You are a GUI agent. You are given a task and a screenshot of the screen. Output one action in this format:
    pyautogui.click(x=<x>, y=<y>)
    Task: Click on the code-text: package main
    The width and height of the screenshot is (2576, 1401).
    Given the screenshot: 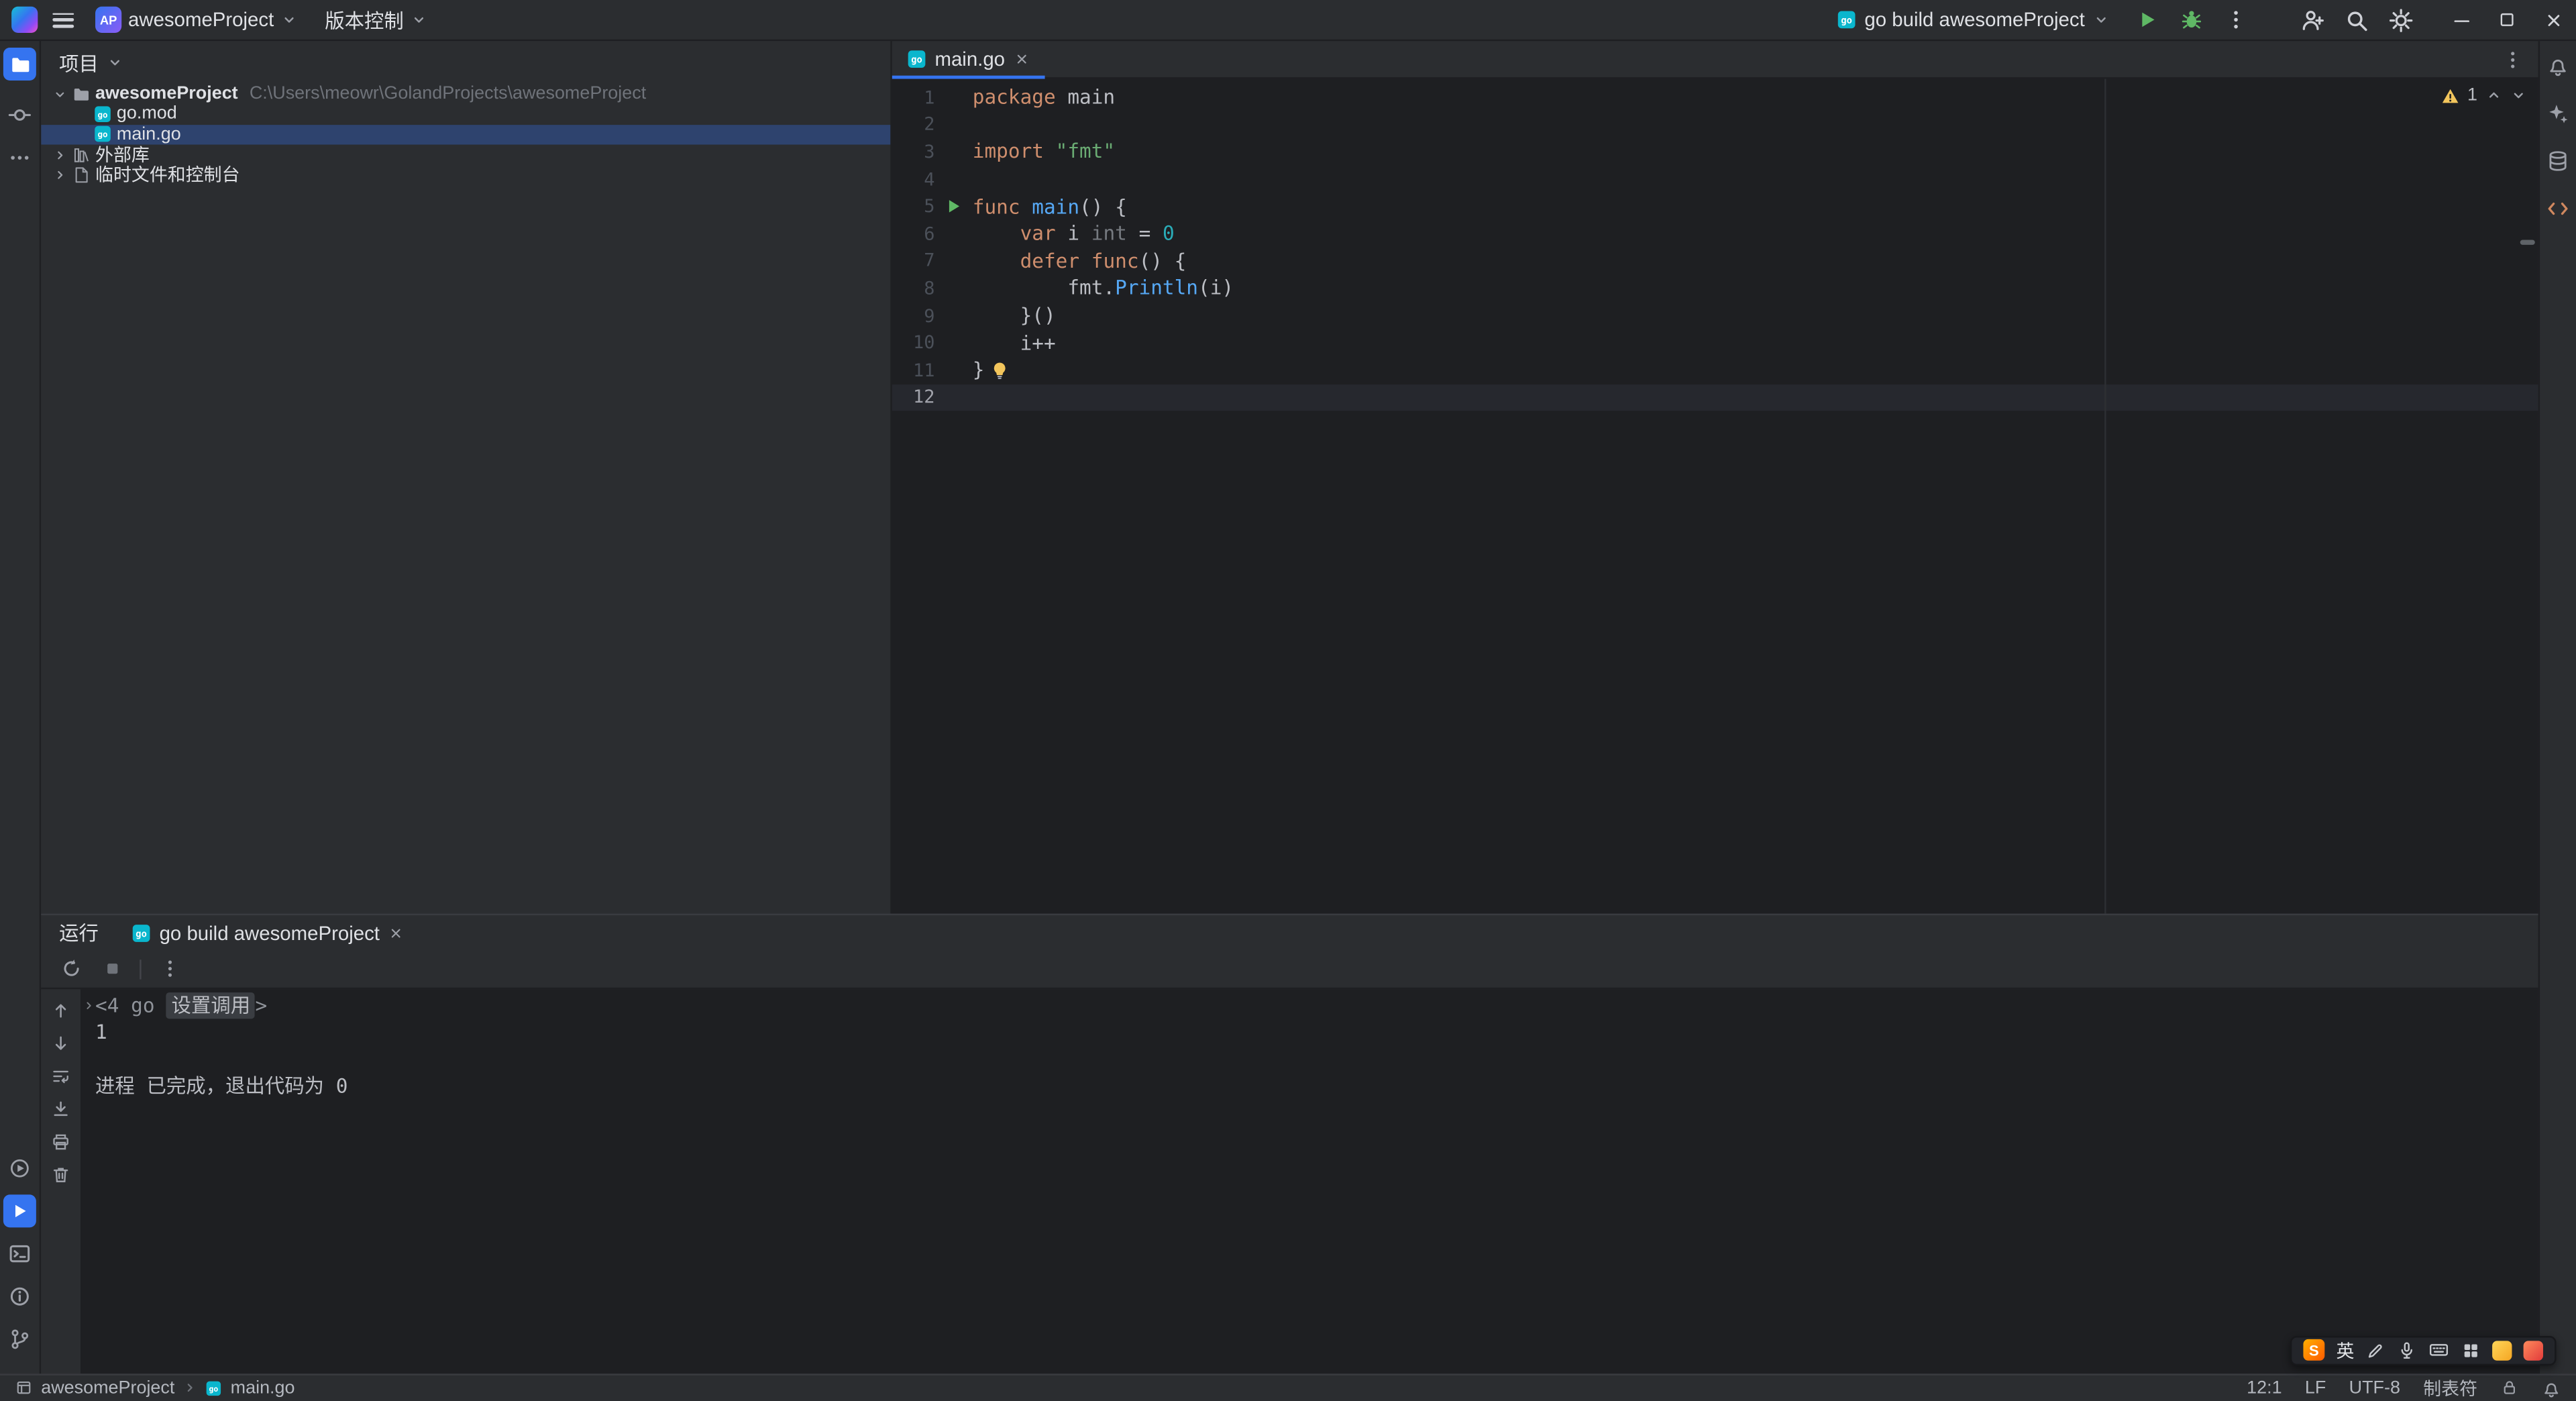 What is the action you would take?
    pyautogui.click(x=1044, y=98)
    